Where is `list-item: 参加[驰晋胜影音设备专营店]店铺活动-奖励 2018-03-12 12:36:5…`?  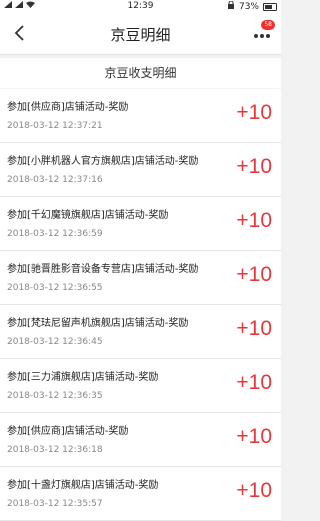
list-item: 参加[驰晋胜影音设备专营店]店铺活动-奖励 2018-03-12 12:36:5… is located at coordinates (140, 278).